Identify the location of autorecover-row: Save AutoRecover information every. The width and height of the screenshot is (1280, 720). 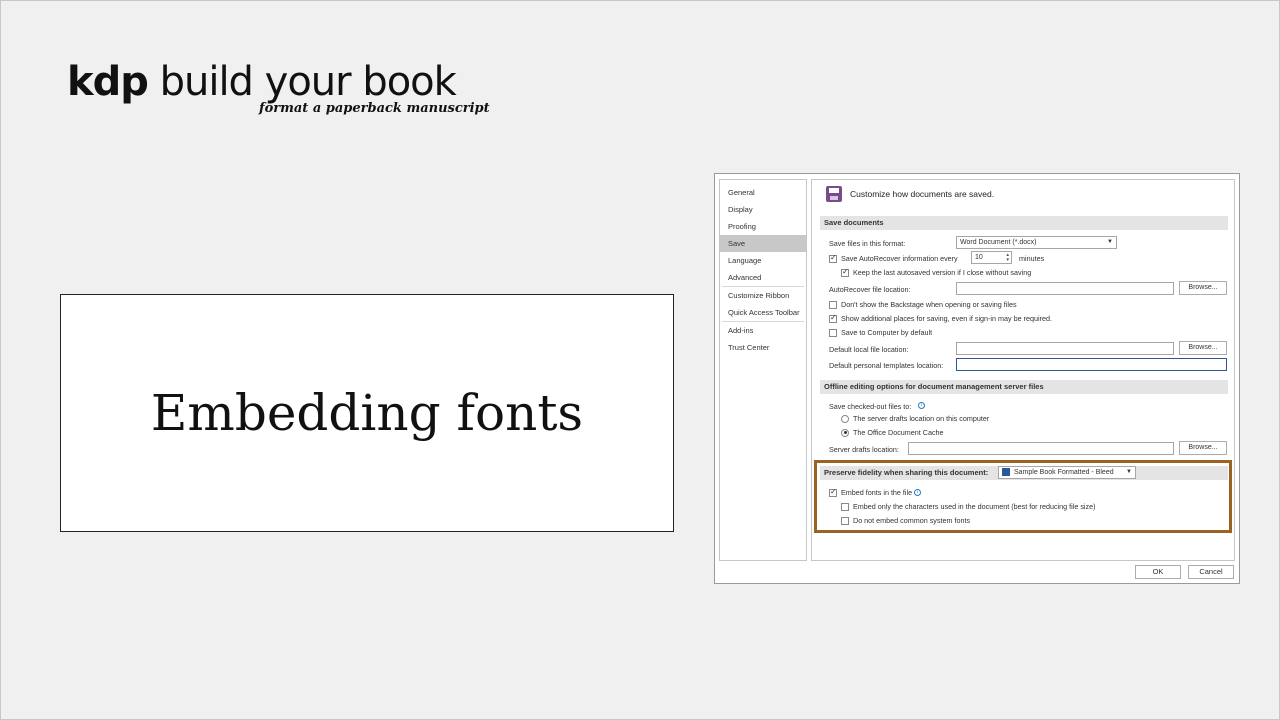
(893, 258).